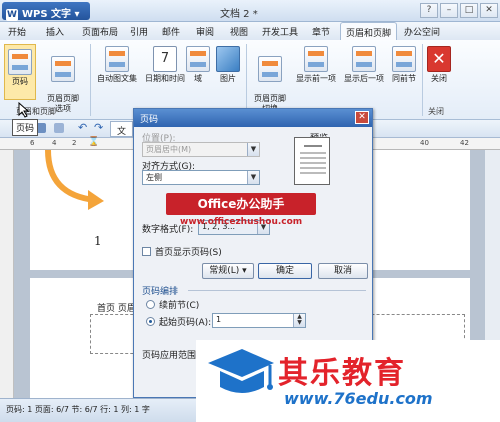  What do you see at coordinates (12, 15) in the screenshot?
I see `wps-logo-icon: W` at bounding box center [12, 15].